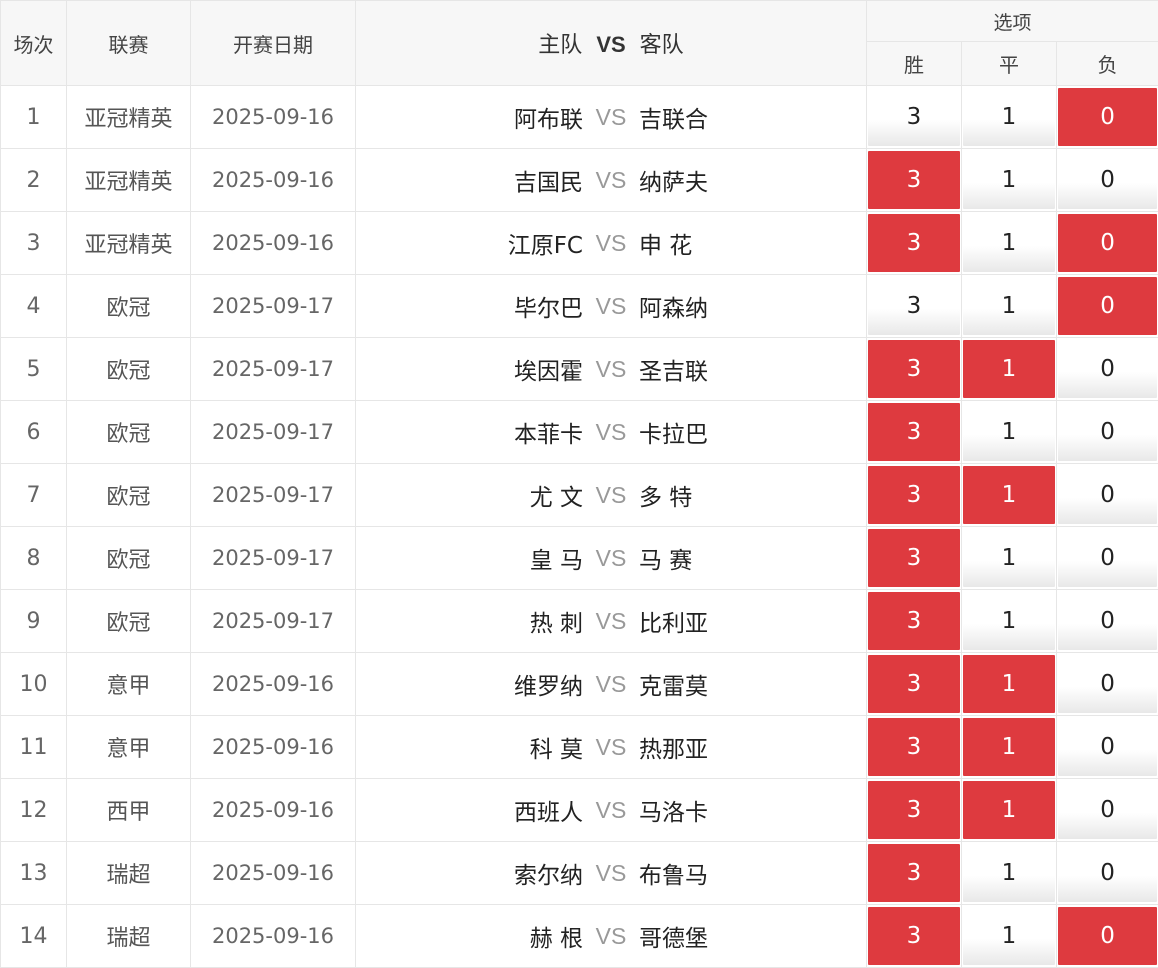  I want to click on away-team: 圣吉联, so click(752, 369).